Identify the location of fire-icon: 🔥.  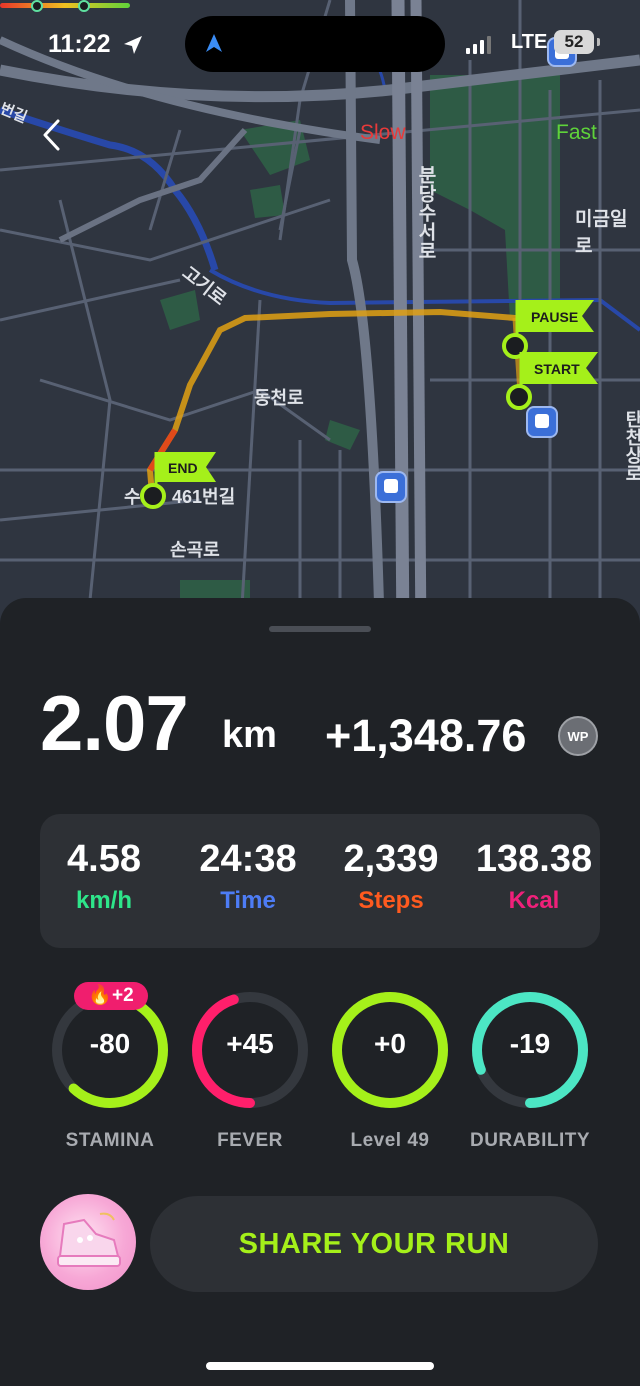
(100, 995).